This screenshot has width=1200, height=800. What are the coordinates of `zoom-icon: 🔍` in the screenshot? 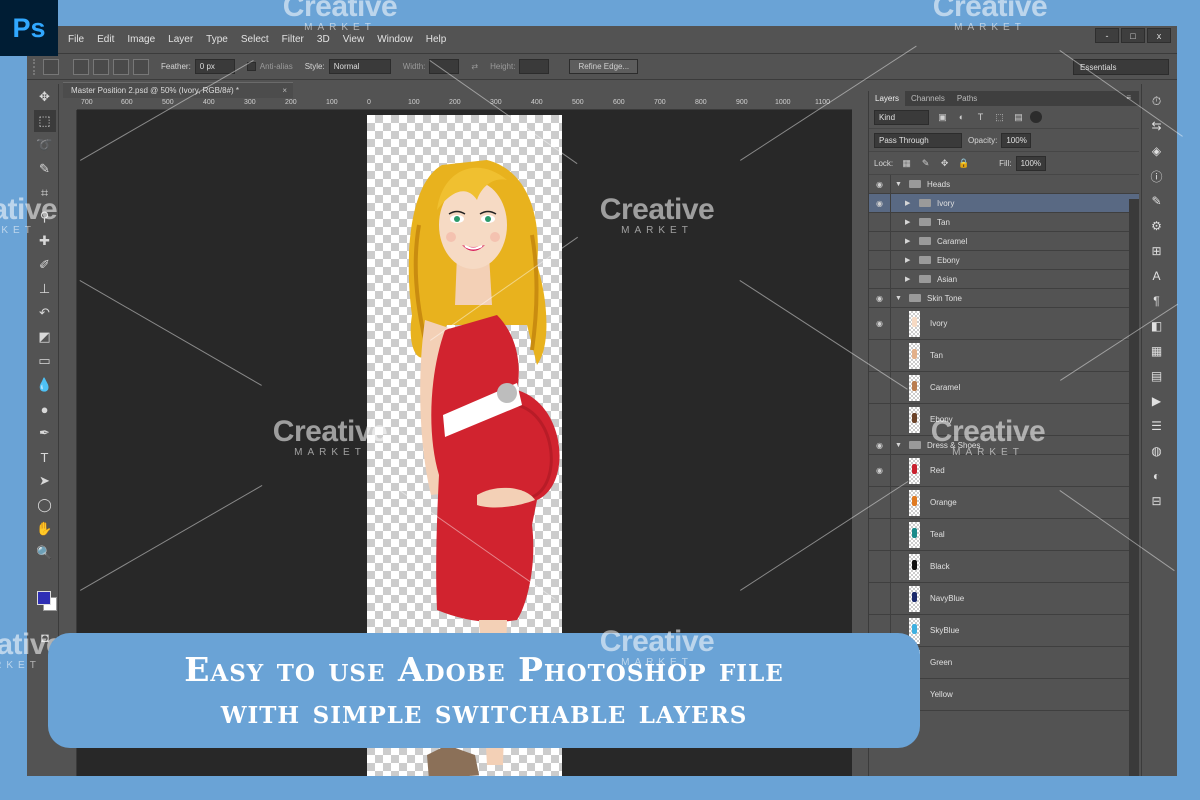 It's located at (45, 553).